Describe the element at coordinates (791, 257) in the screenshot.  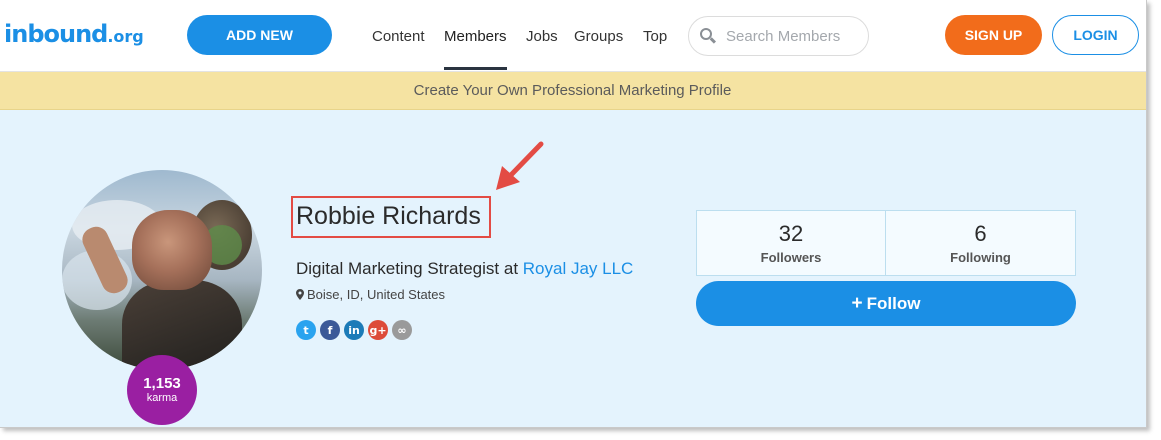
I see `followers-label: Followers` at that location.